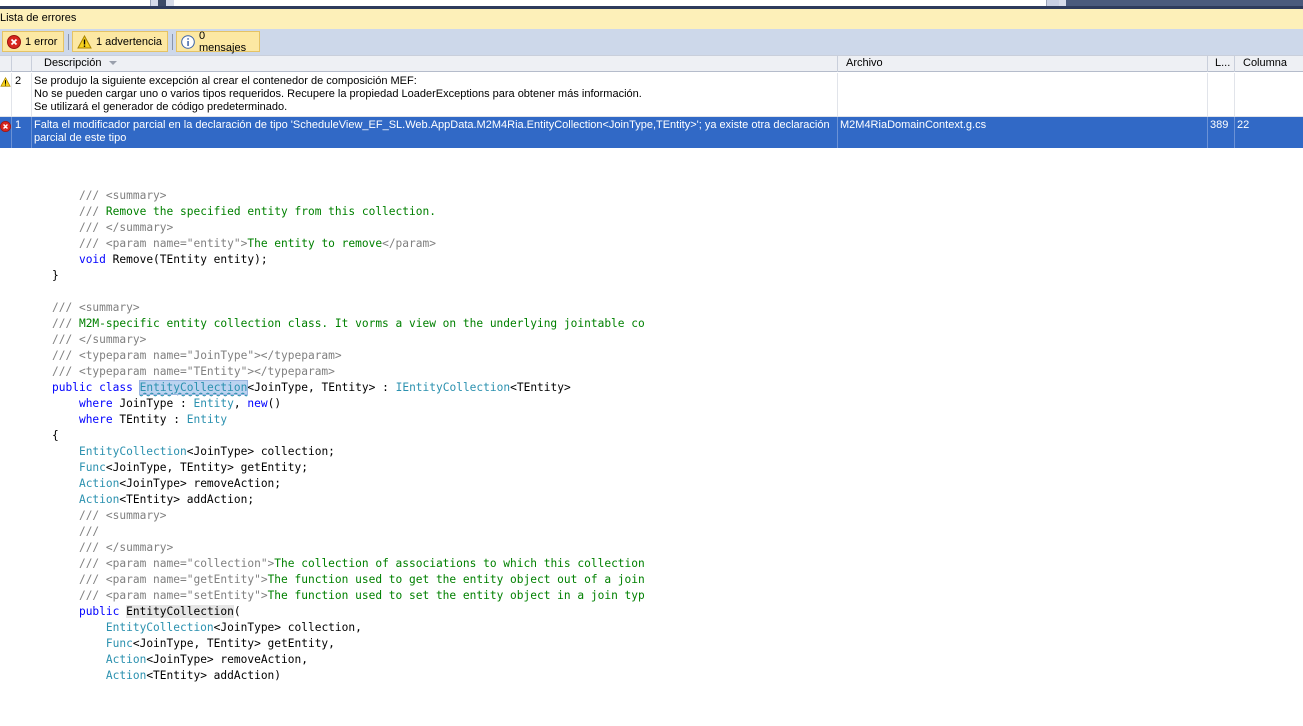  Describe the element at coordinates (1265, 63) in the screenshot. I see `column-header-column-label: Columna` at that location.